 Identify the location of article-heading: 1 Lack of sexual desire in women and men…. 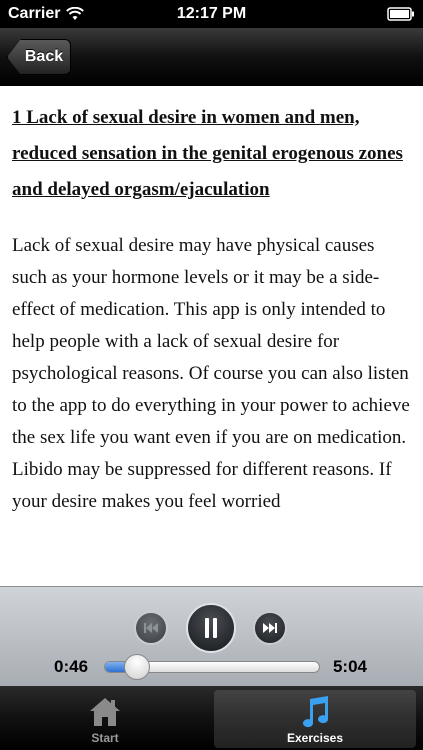
(207, 153).